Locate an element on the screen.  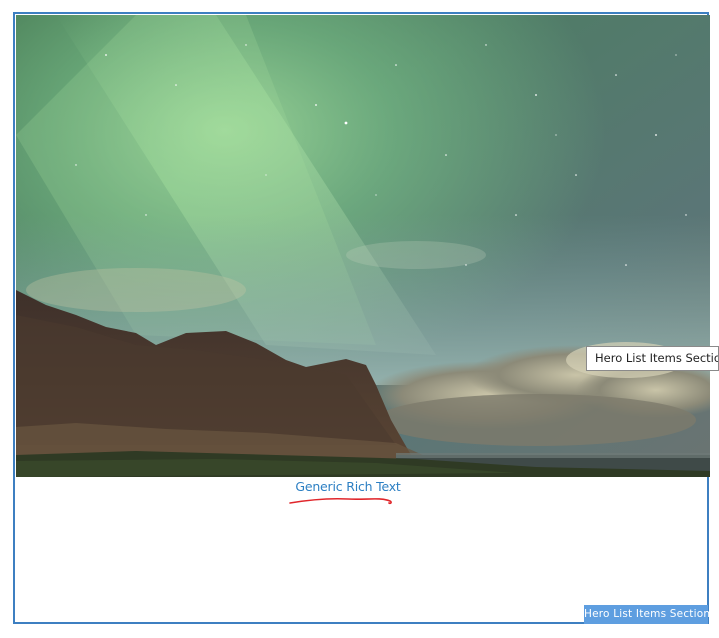
section-badge-label: Hero List Items Section is located at coordinates (647, 614).